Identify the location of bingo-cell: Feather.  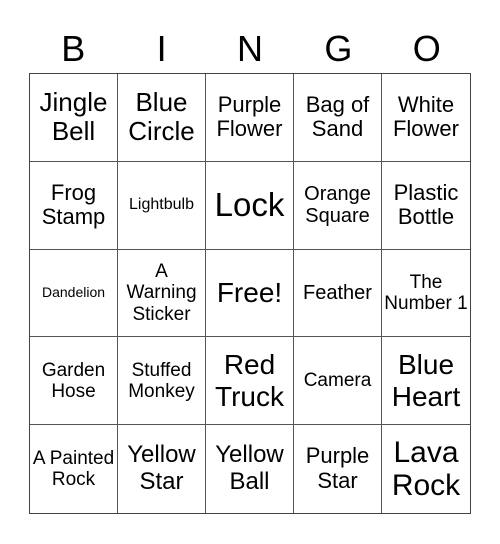
(338, 293).